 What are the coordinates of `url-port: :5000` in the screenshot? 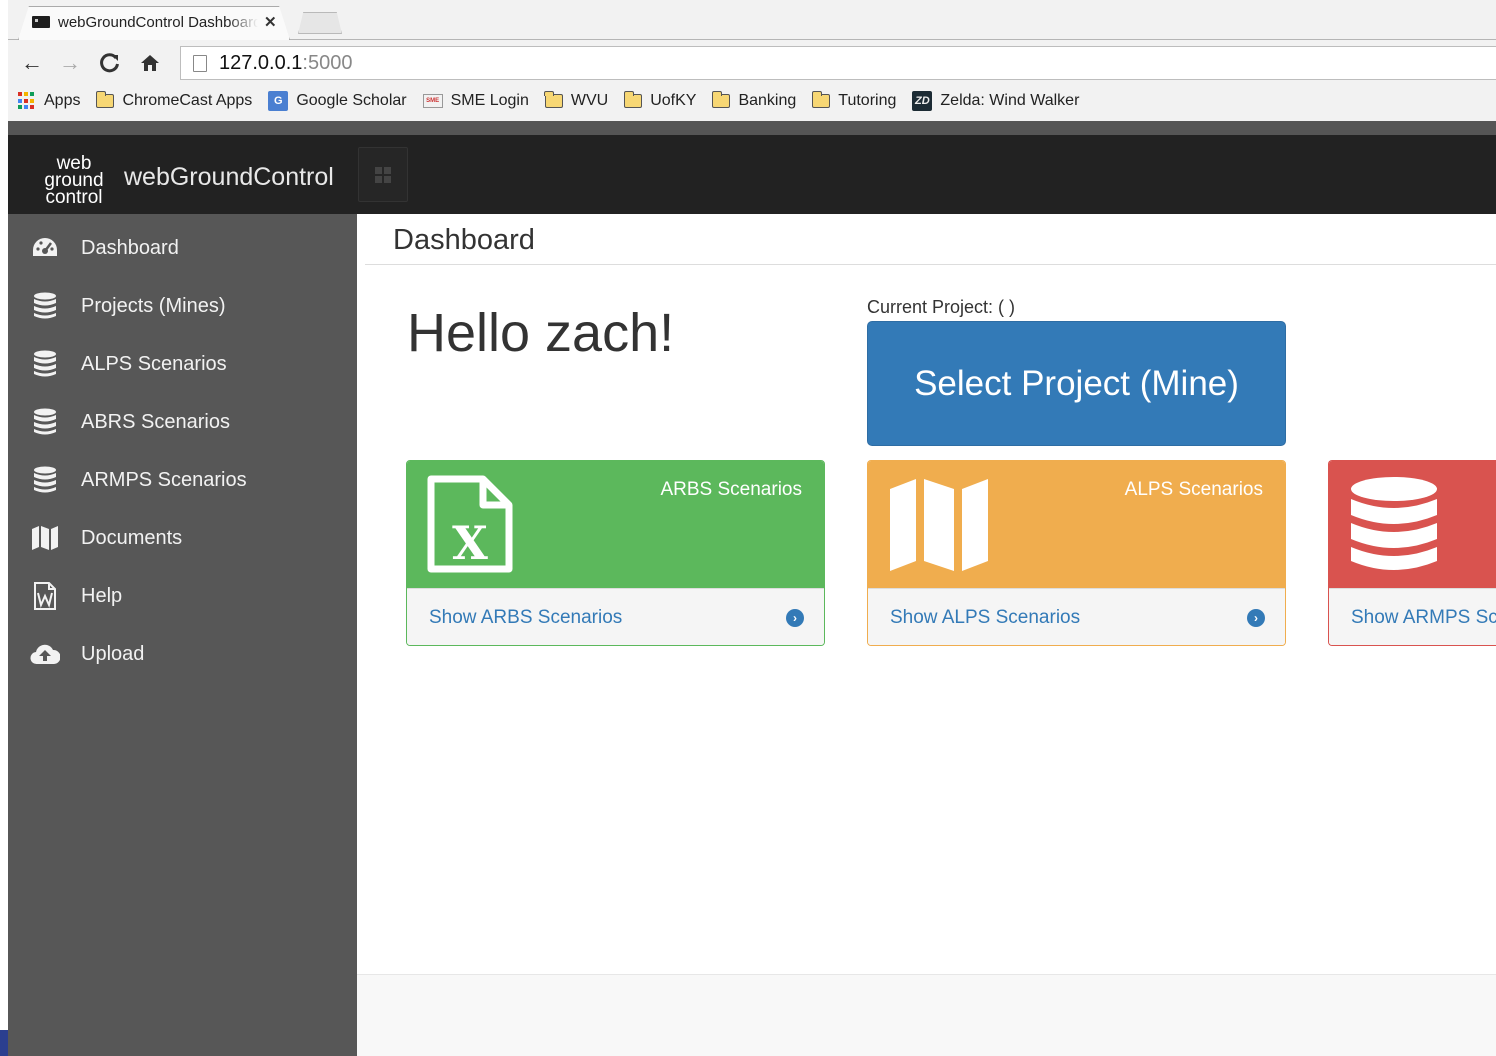 It's located at (327, 62).